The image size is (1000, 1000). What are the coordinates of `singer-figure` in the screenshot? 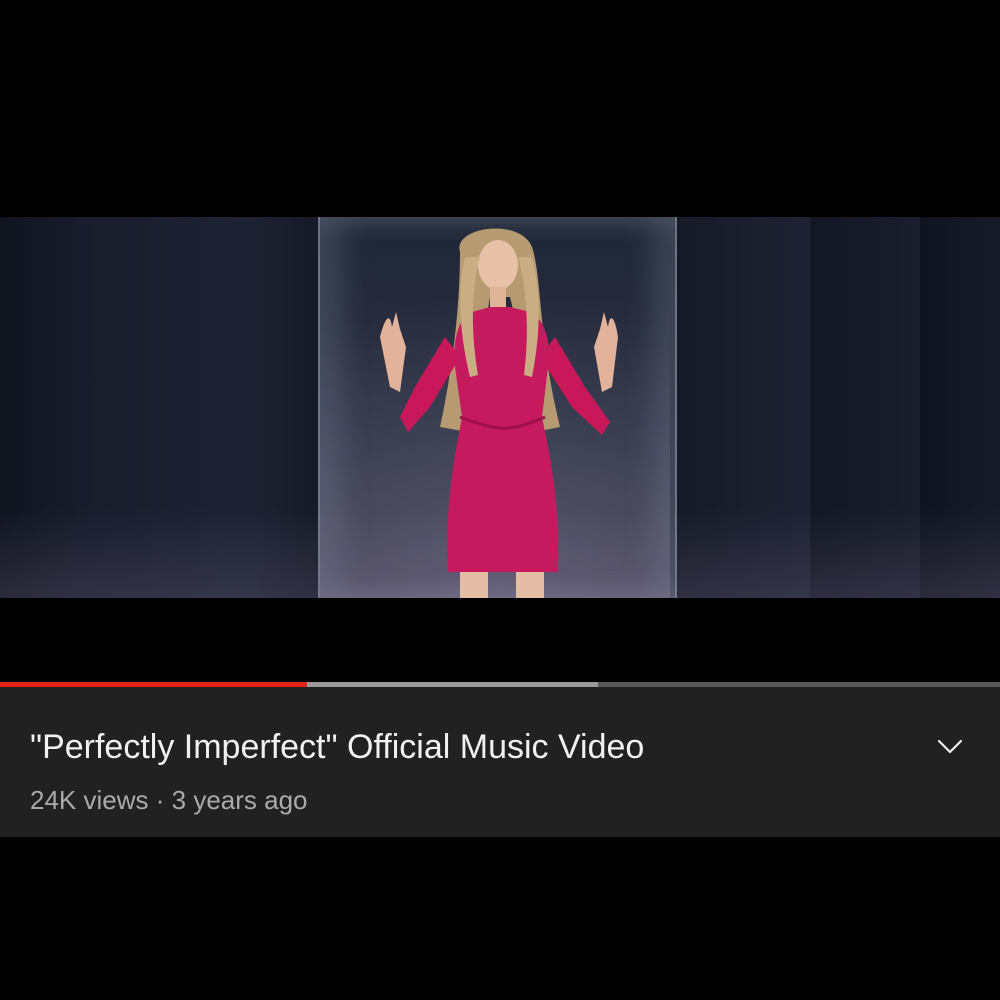 It's located at (499, 413).